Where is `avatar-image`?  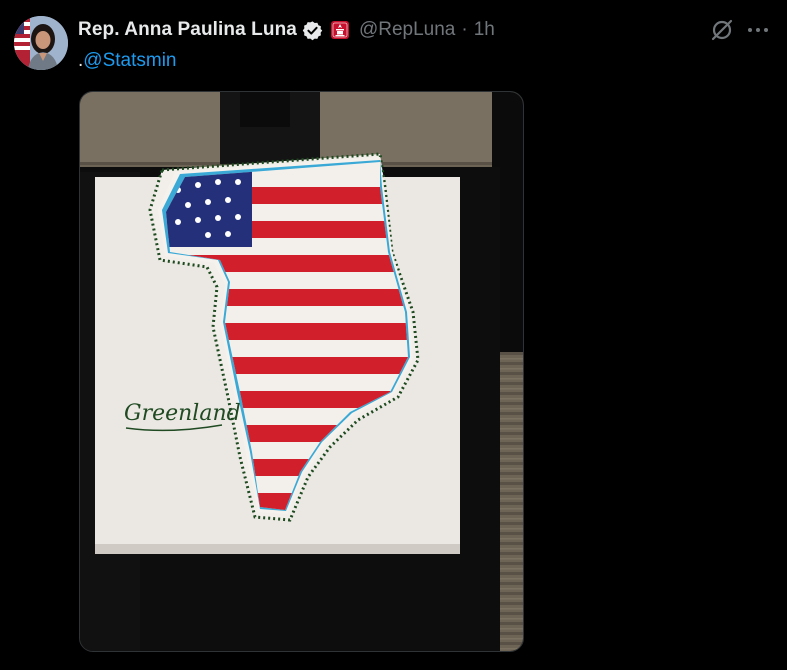
avatar-image is located at coordinates (41, 43).